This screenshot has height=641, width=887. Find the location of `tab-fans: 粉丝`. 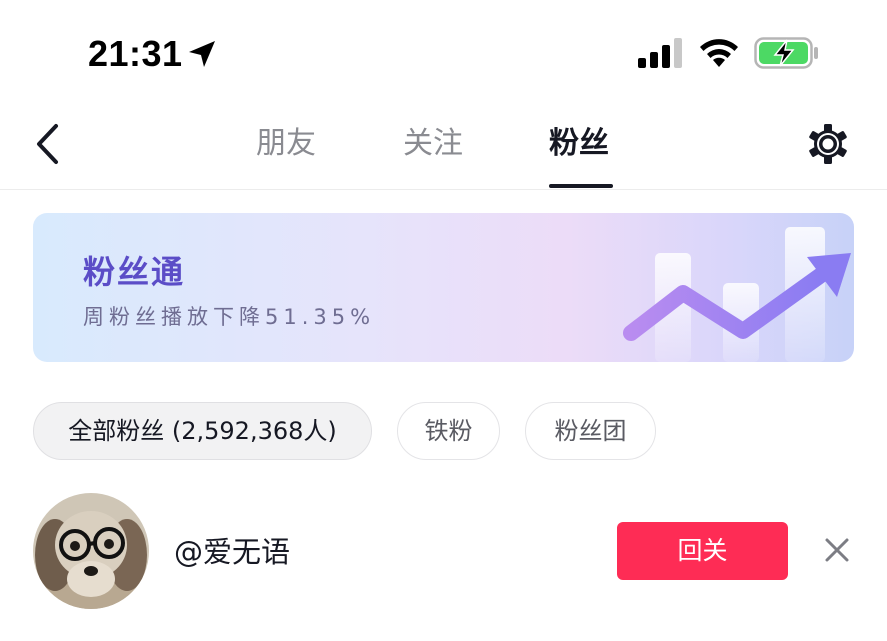

tab-fans: 粉丝 is located at coordinates (579, 144).